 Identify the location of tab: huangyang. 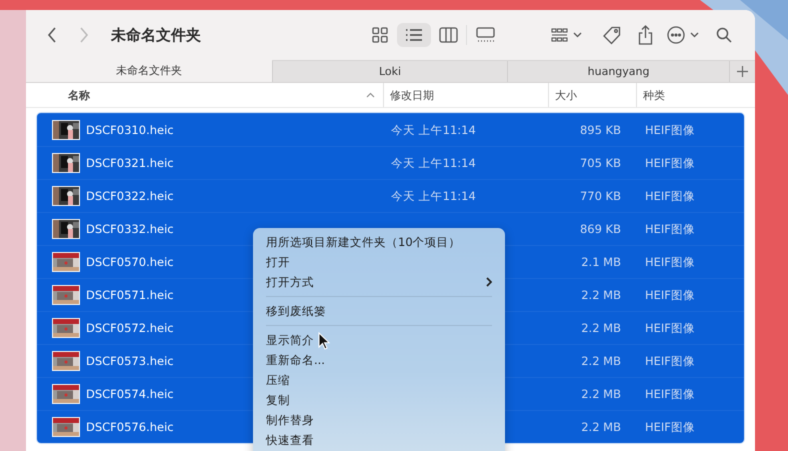
(618, 71).